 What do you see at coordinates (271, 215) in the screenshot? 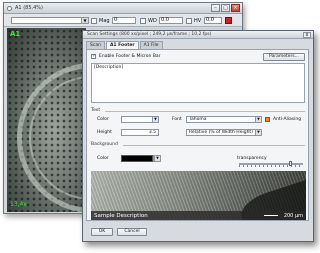
I see `micron-bar` at bounding box center [271, 215].